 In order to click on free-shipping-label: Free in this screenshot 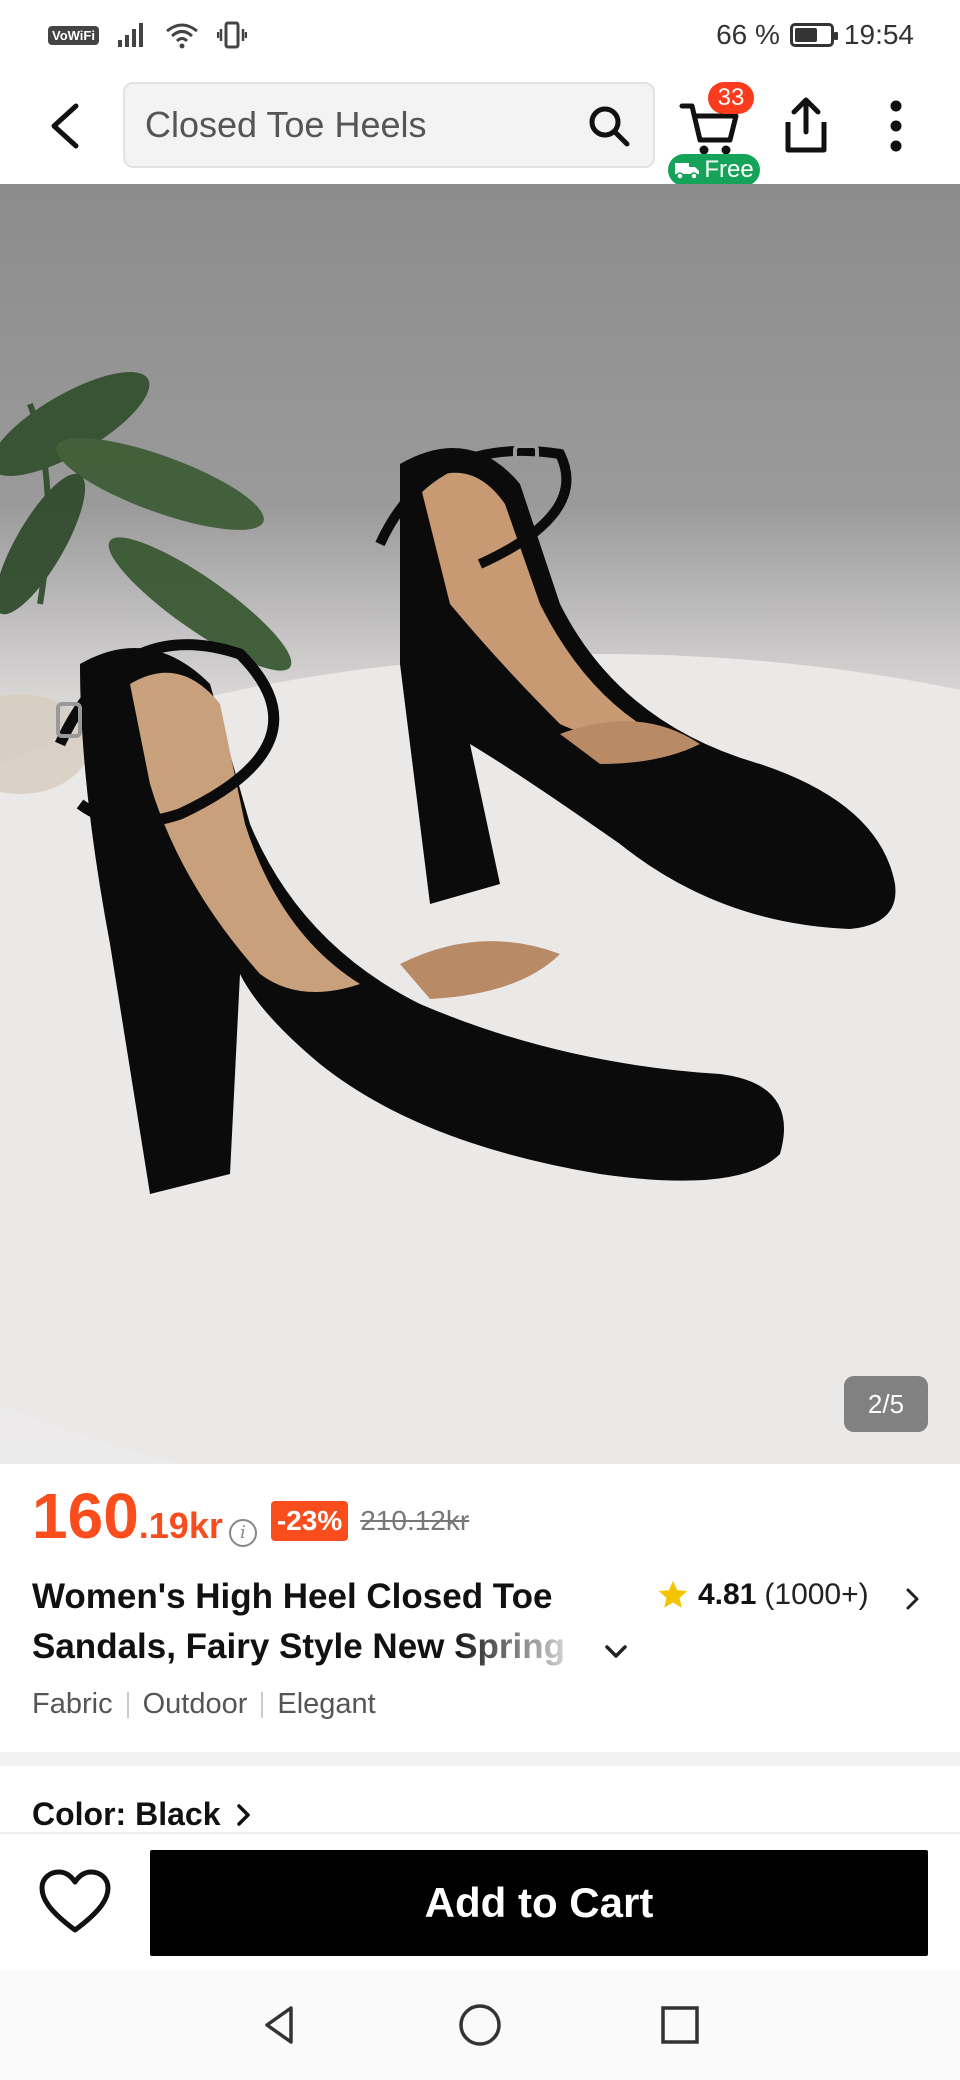, I will do `click(729, 169)`.